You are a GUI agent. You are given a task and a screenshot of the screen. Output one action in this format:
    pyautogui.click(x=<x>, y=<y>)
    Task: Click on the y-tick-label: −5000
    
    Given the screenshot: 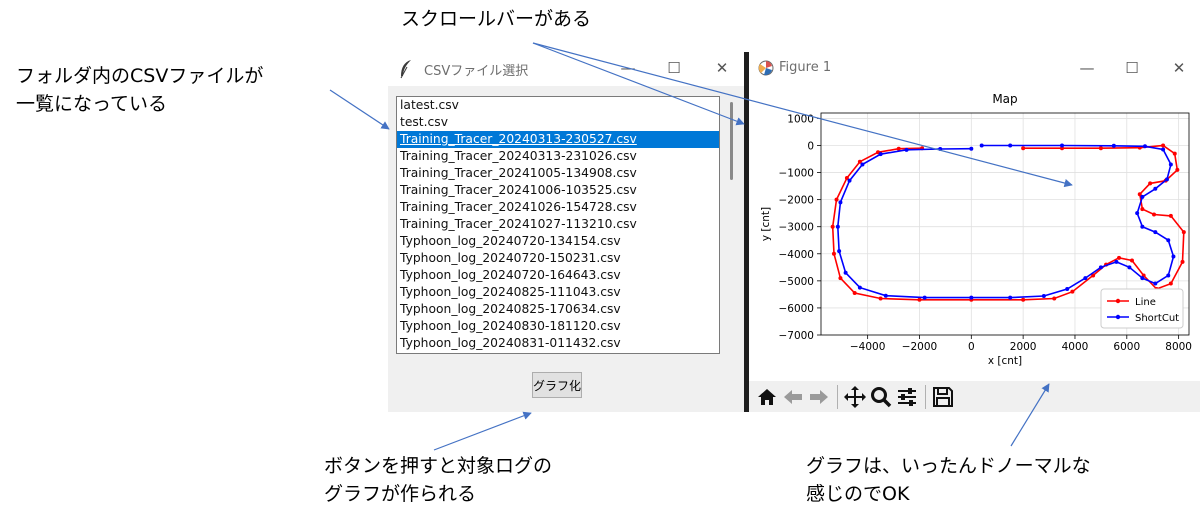 What is the action you would take?
    pyautogui.click(x=796, y=282)
    